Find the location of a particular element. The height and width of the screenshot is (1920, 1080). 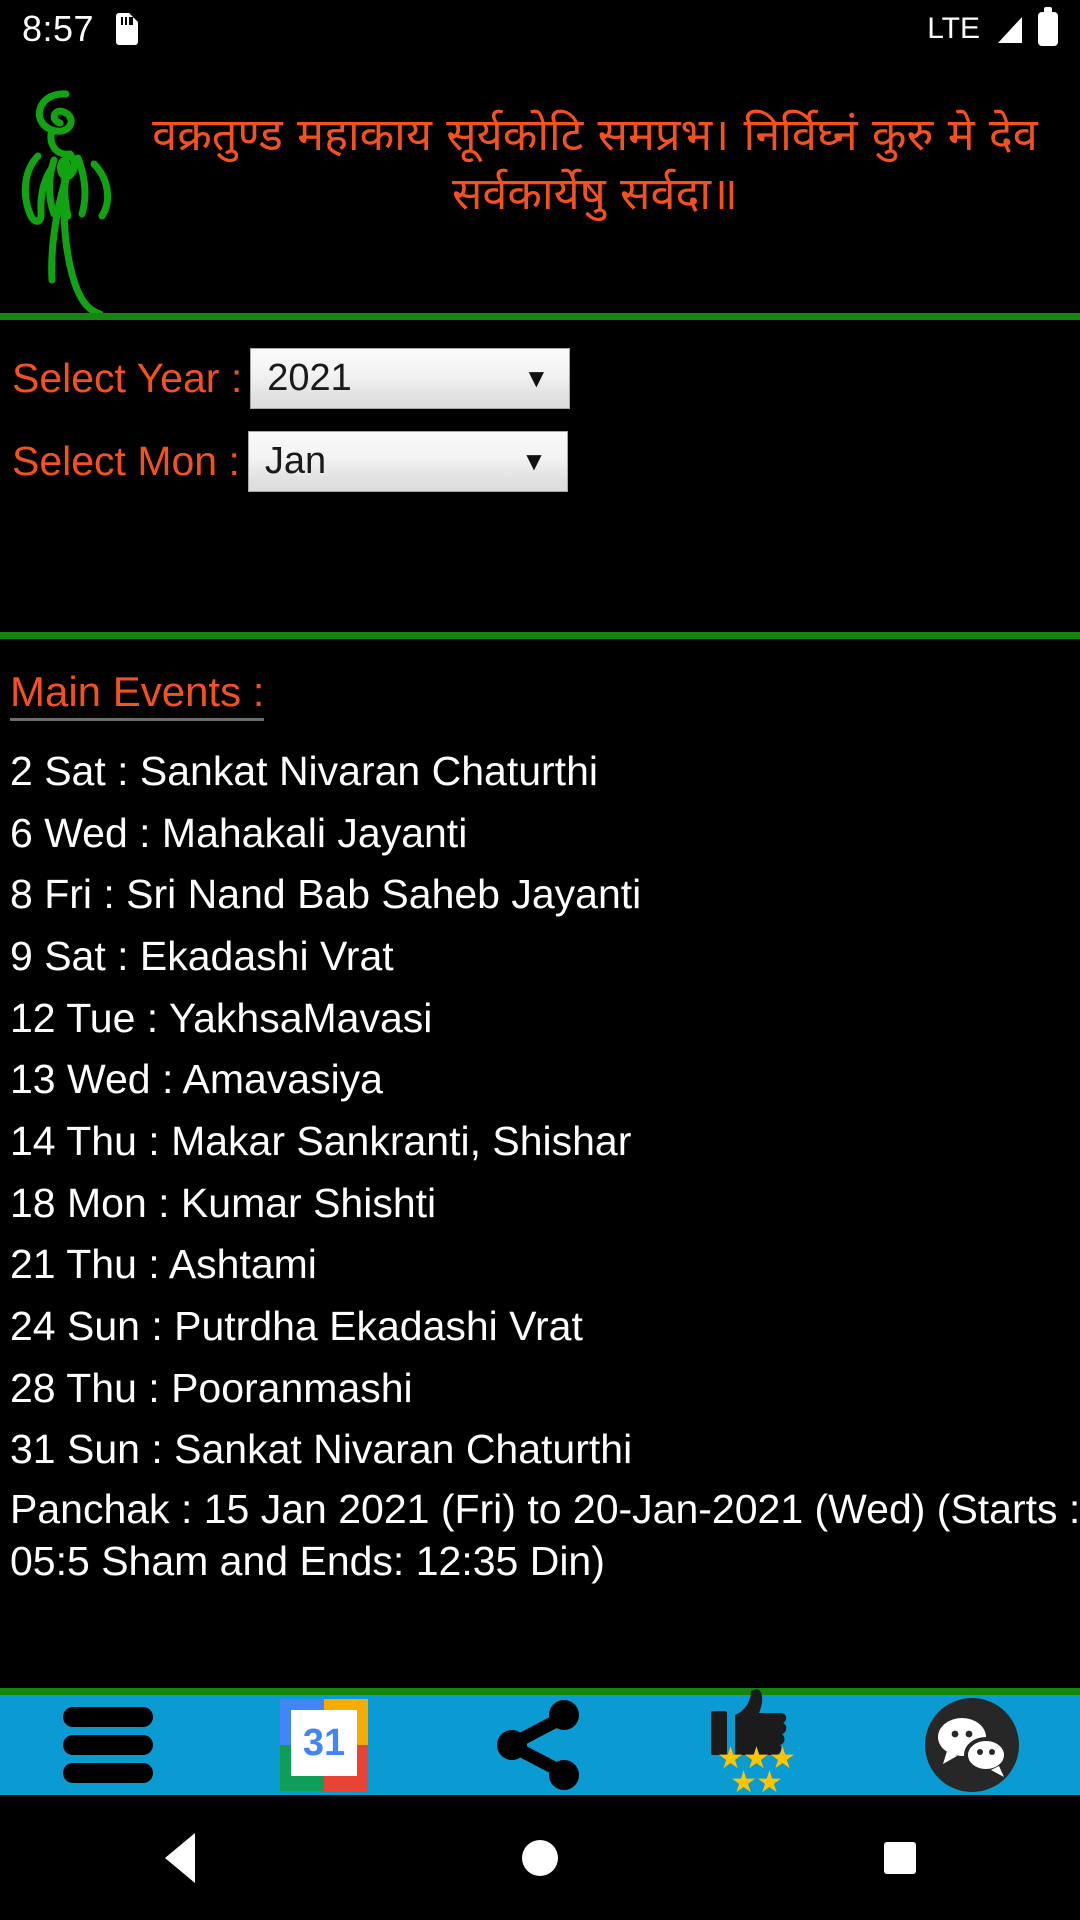

battery-full-icon is located at coordinates (1048, 26).